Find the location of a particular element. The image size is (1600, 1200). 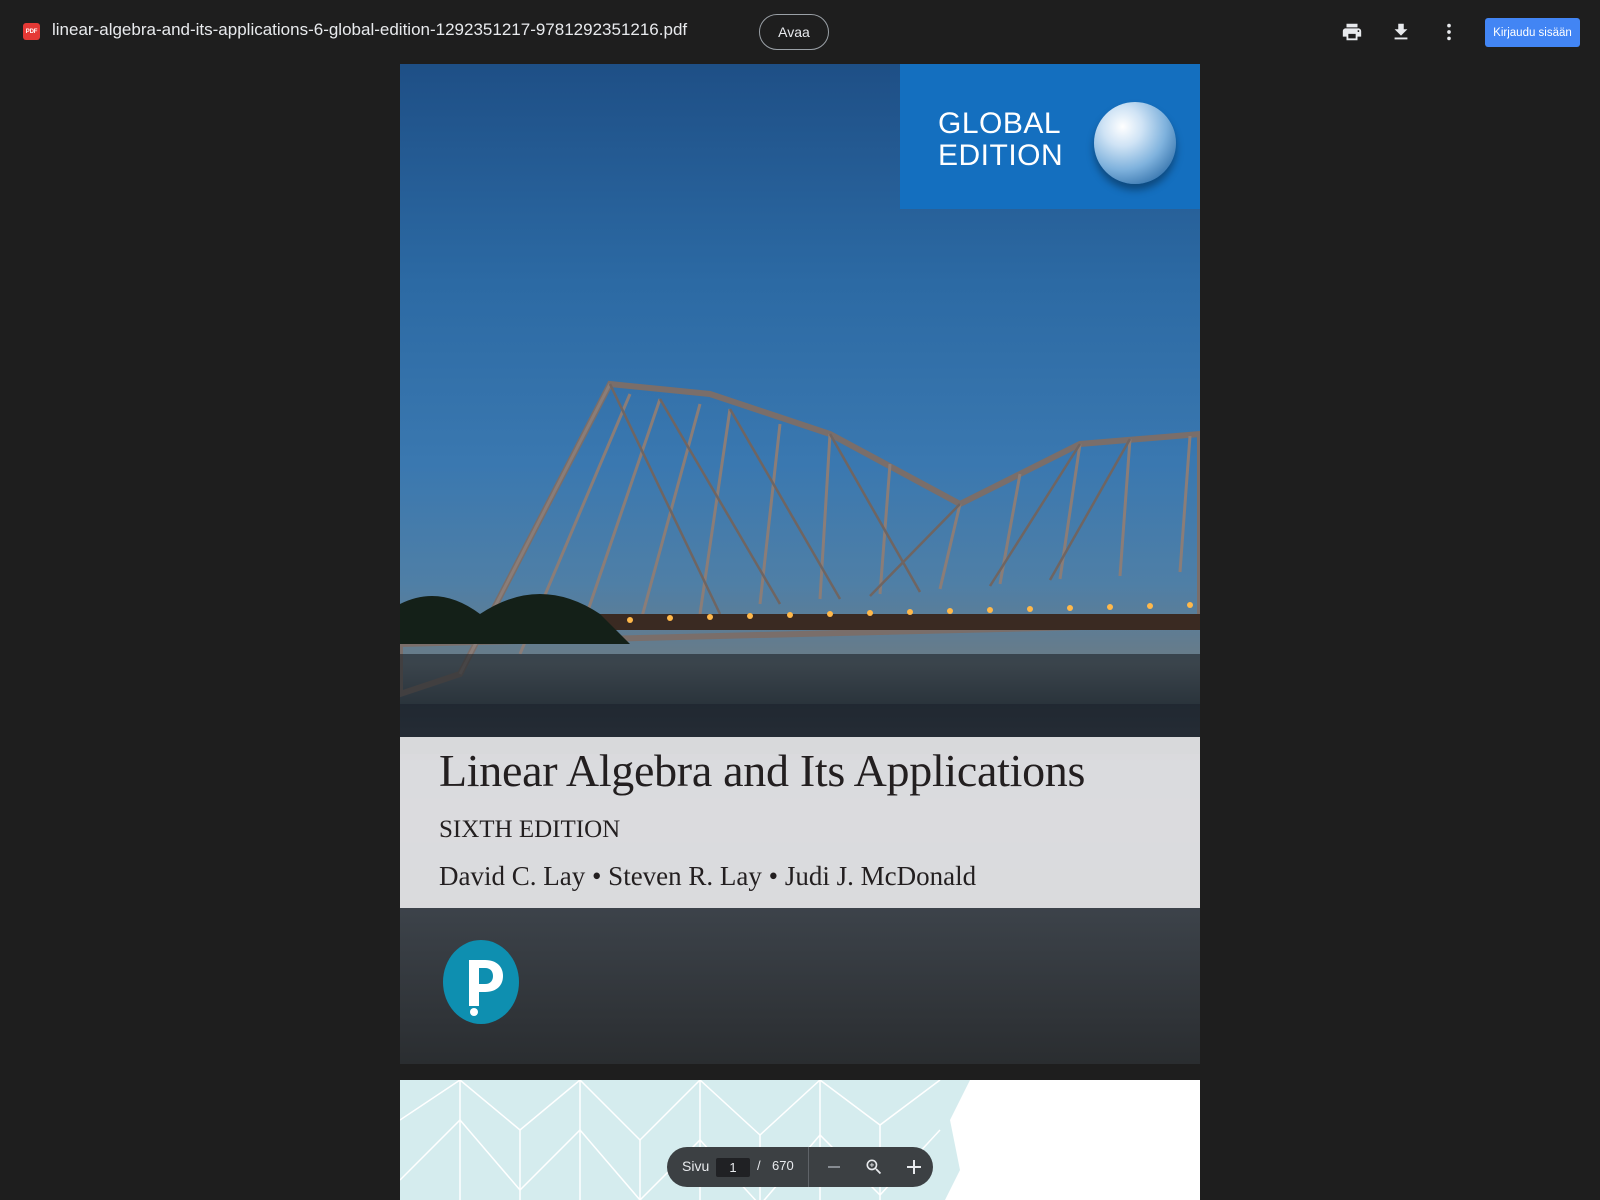

book-title: Linear Algebra and Its Applications is located at coordinates (762, 770).